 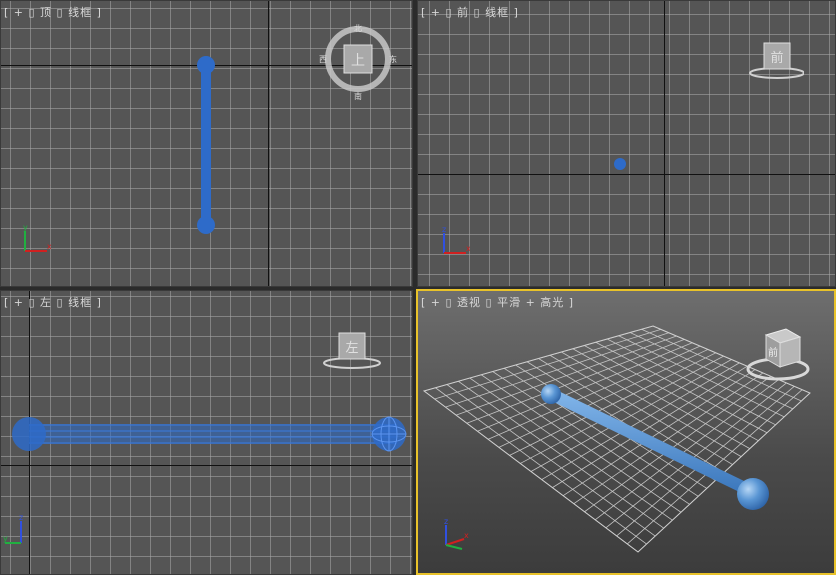 I want to click on viewcube-3d: 前, so click(x=778, y=356).